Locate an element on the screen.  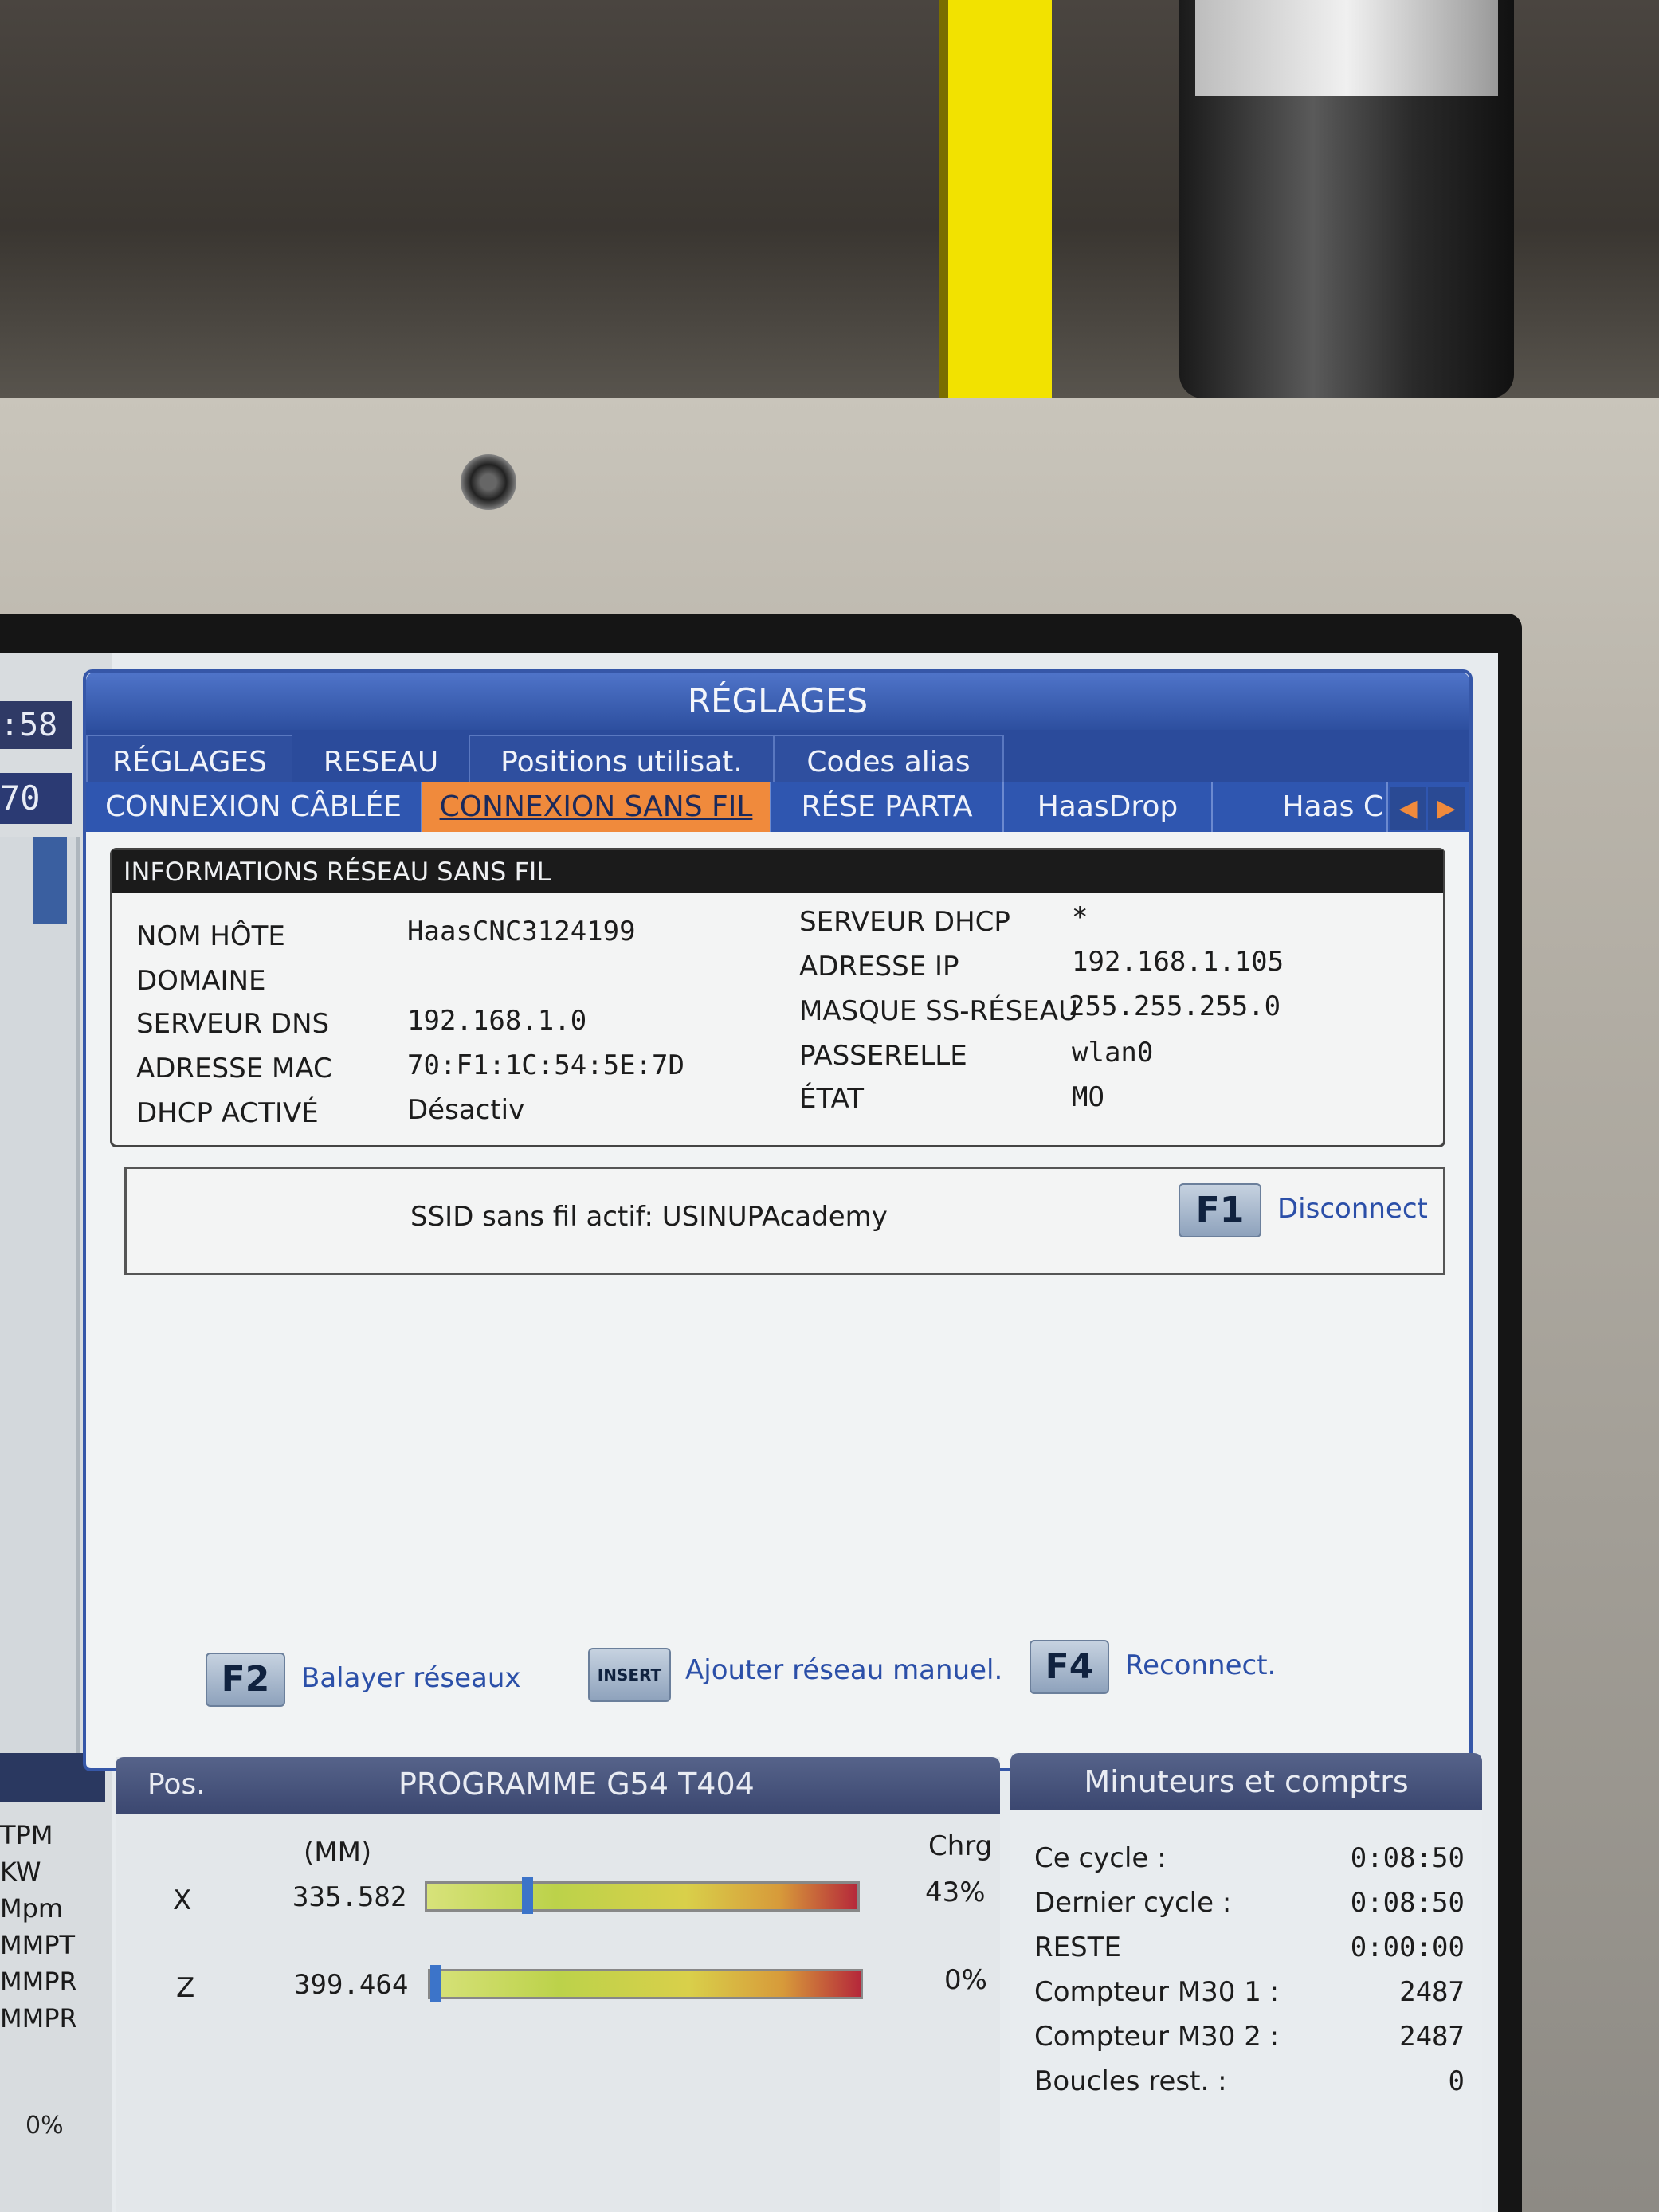
tab-reseau-partage: RÉSE PARTA is located at coordinates (888, 807).